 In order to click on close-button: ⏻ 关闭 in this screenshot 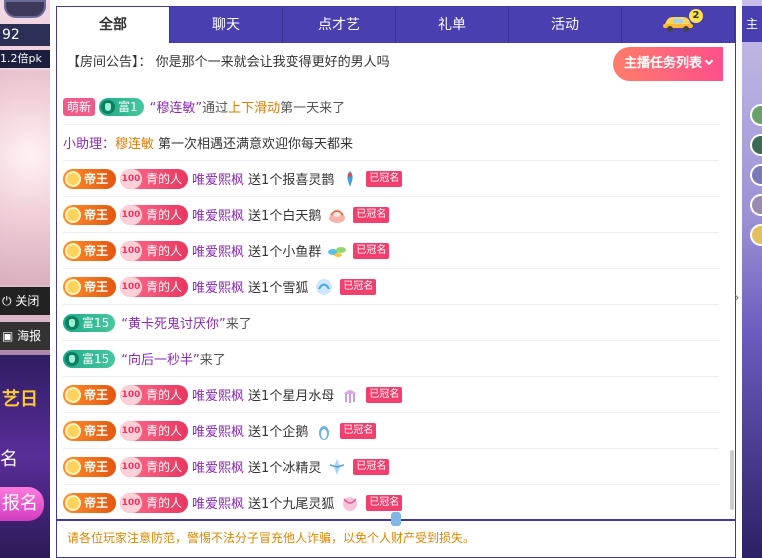, I will do `click(25, 301)`.